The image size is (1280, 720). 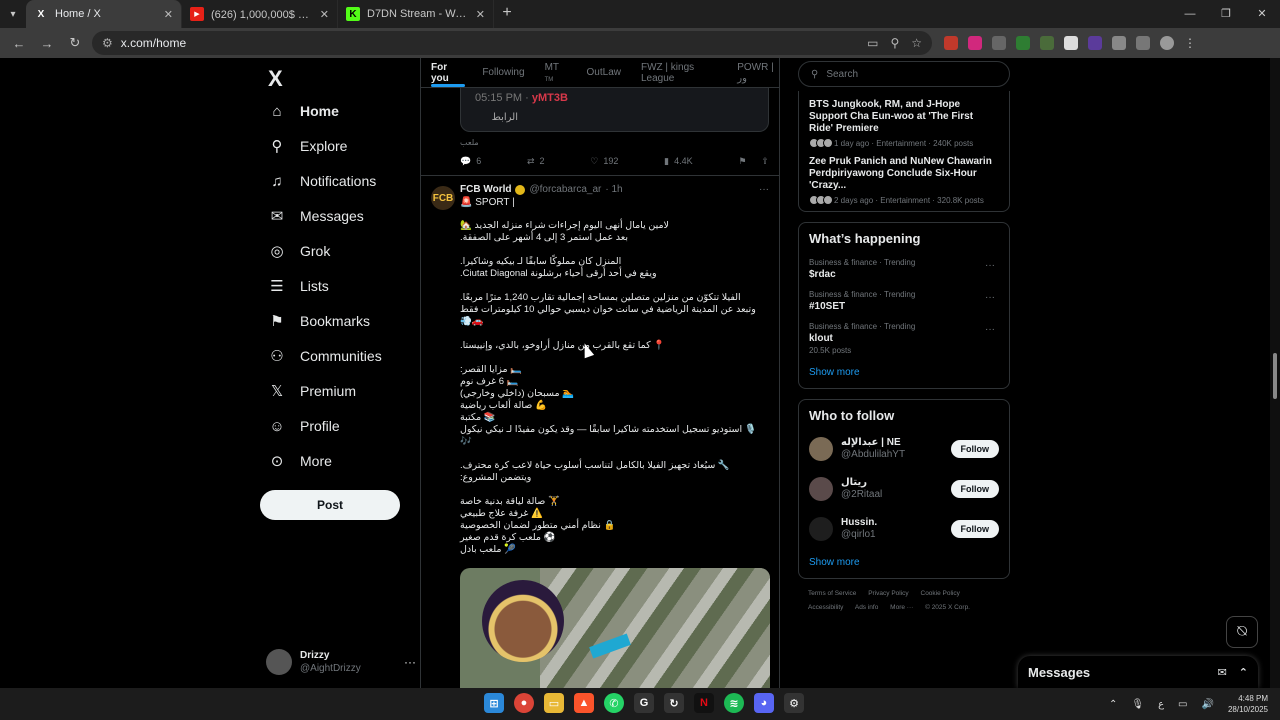 I want to click on browser-tab-kick: K D7DN Stream - Watch Live on K ✕, so click(x=416, y=14).